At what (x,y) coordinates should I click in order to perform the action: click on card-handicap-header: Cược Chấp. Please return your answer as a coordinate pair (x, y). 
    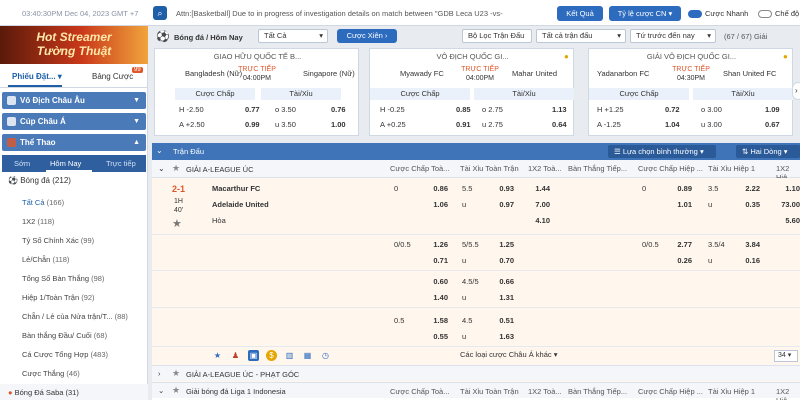
    Looking at the image, I should click on (215, 94).